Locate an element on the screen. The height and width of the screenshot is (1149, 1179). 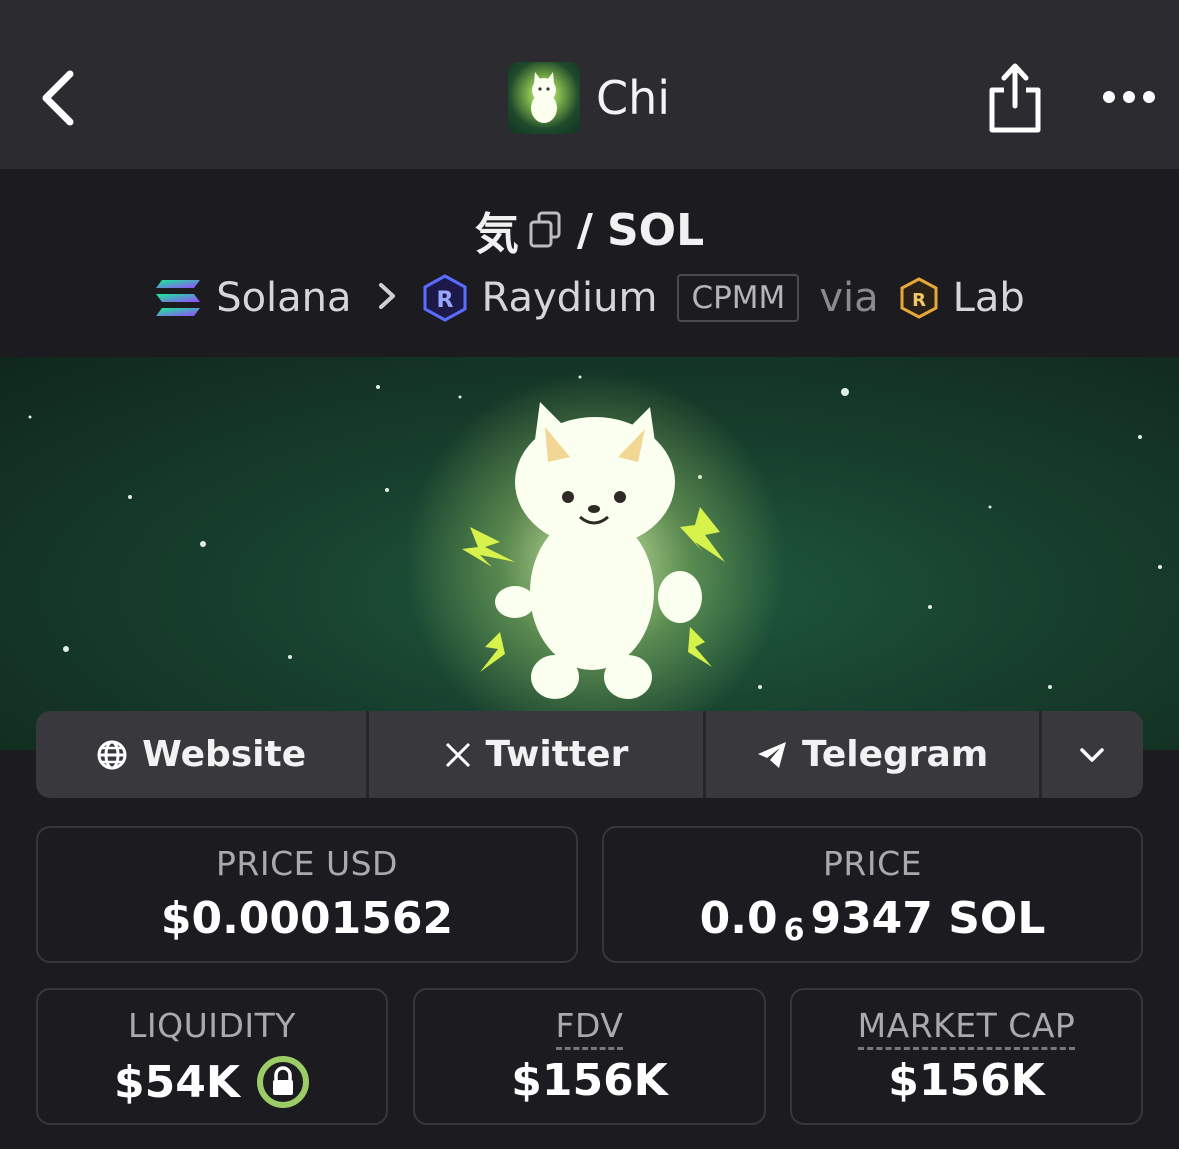
telegram-link: Telegram is located at coordinates (874, 754).